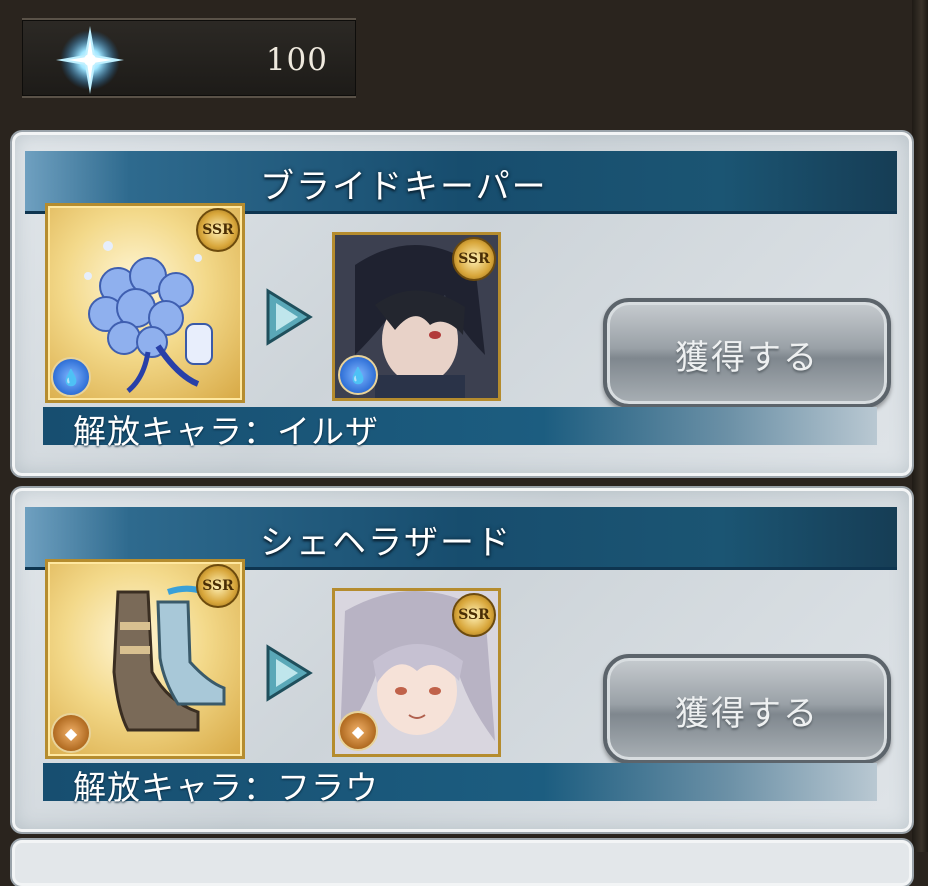 The height and width of the screenshot is (886, 928). I want to click on next-skin-card, so click(462, 863).